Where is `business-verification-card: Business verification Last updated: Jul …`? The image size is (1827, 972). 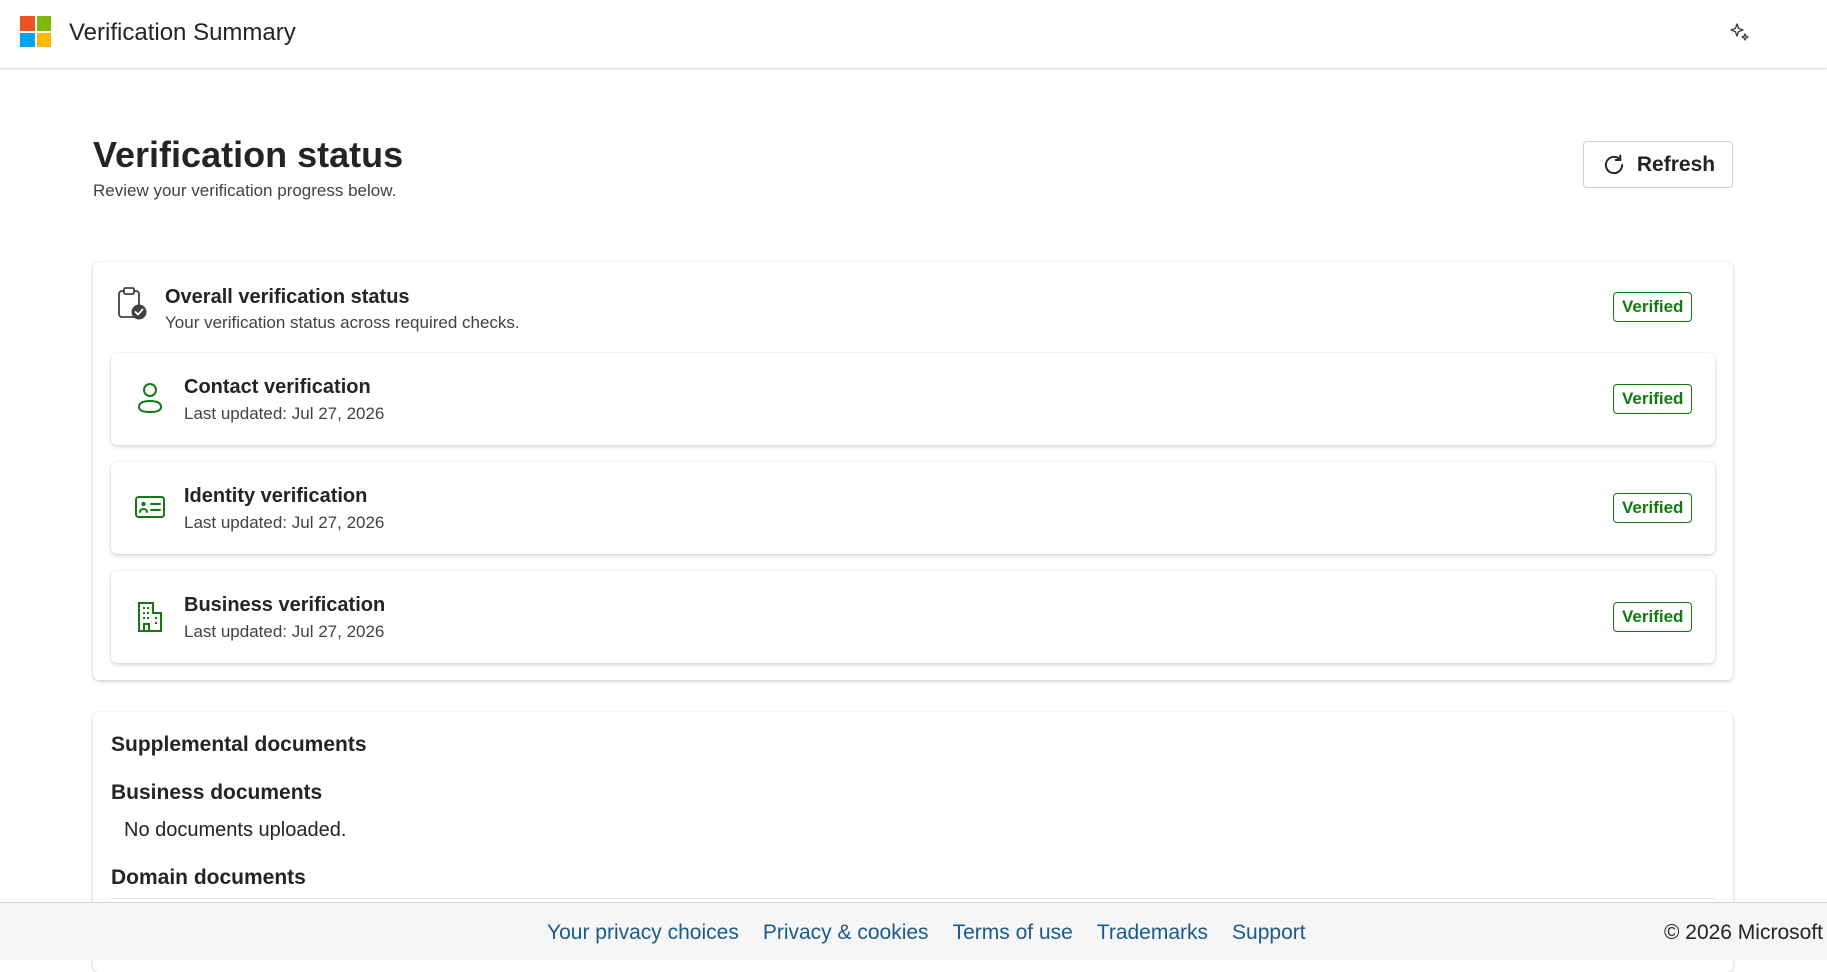 business-verification-card: Business verification Last updated: Jul … is located at coordinates (913, 617).